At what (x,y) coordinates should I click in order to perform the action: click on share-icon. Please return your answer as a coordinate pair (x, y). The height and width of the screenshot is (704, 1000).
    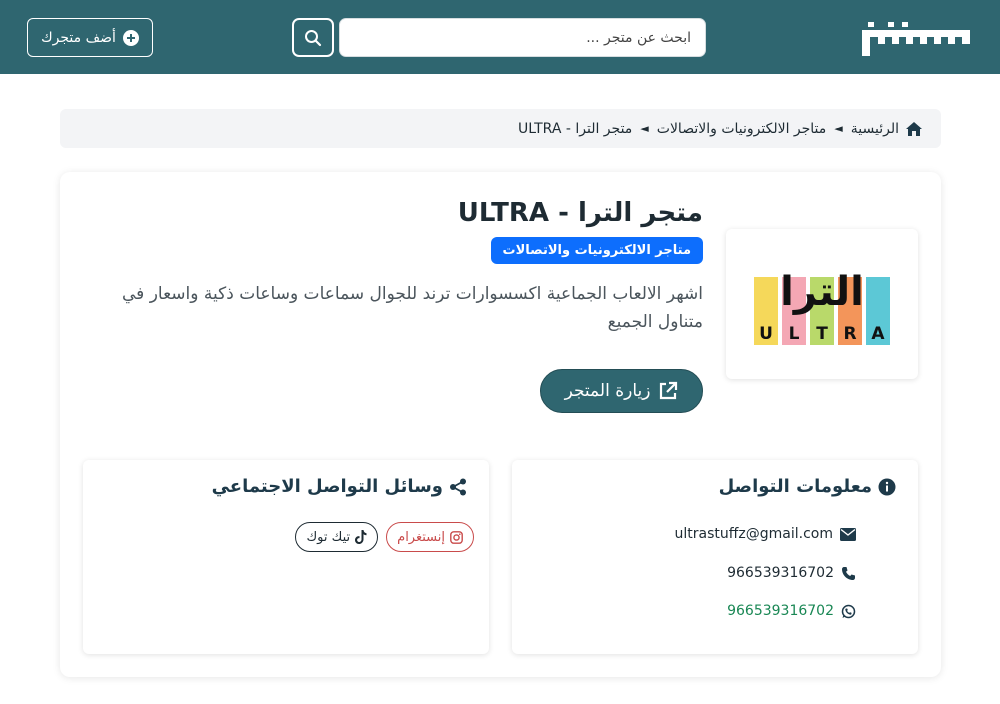
    Looking at the image, I should click on (458, 486).